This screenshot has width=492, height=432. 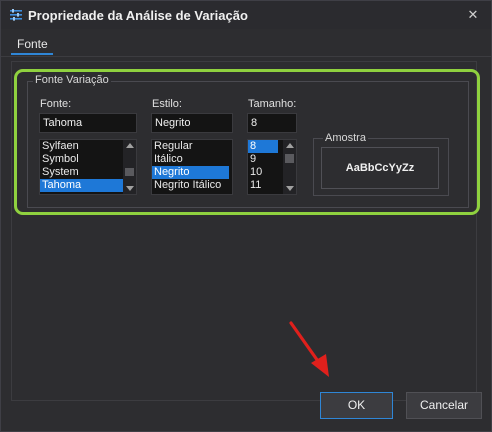 I want to click on close-button: ✕, so click(x=473, y=15).